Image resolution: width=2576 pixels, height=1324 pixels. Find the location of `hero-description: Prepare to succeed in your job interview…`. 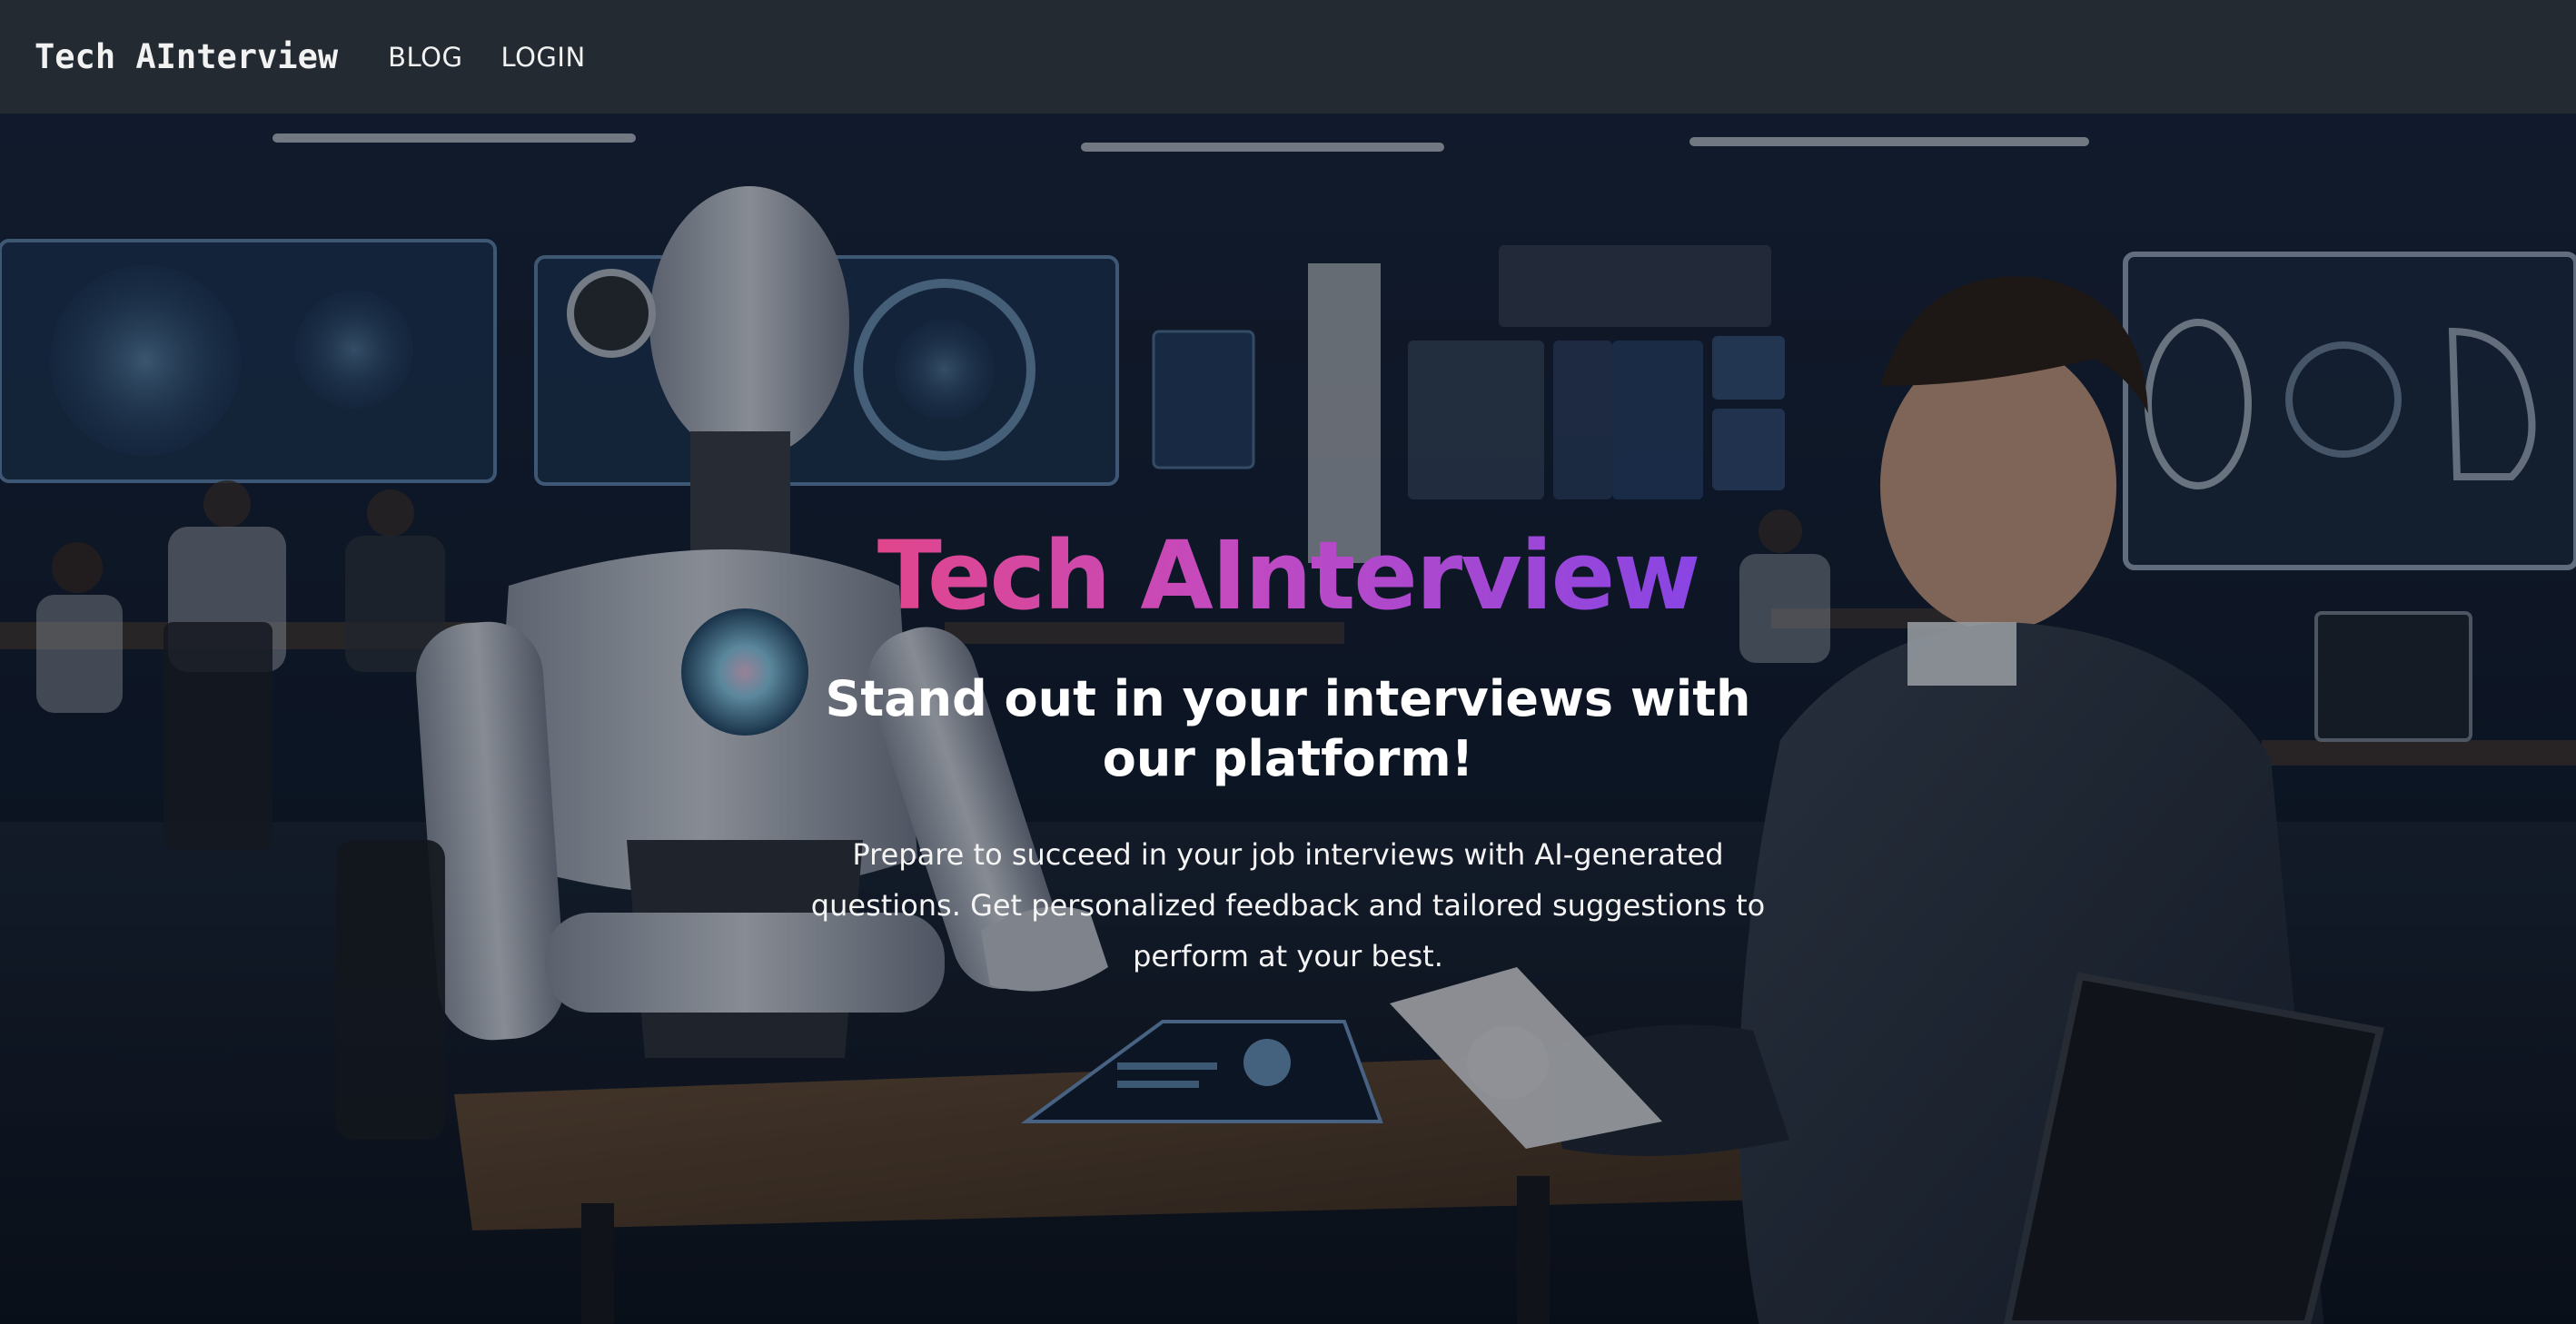

hero-description: Prepare to succeed in your job interview… is located at coordinates (1288, 904).